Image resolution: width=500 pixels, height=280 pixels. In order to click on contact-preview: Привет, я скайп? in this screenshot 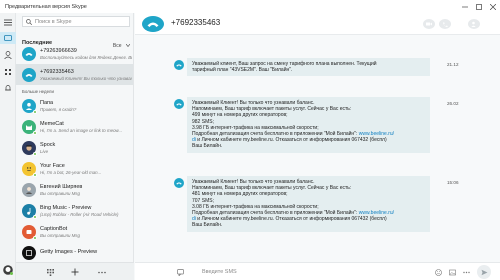, I will do `click(58, 109)`.